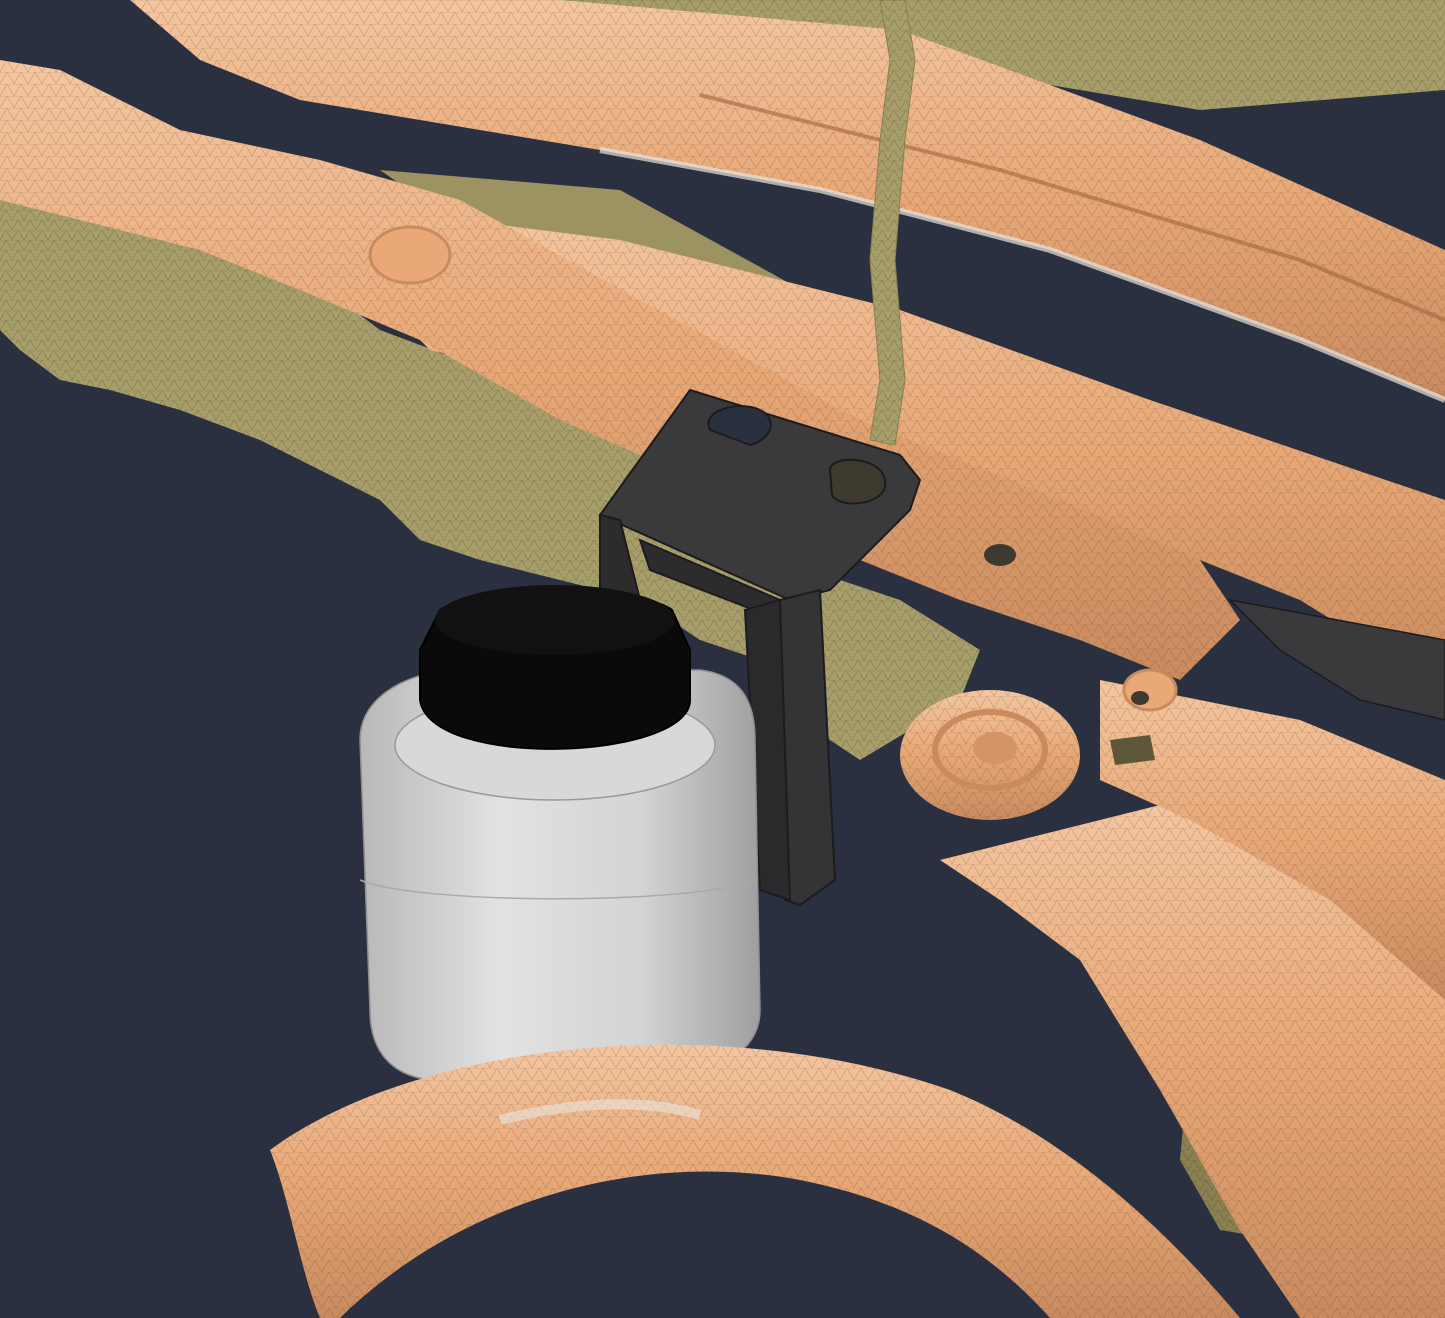 Image resolution: width=1445 pixels, height=1318 pixels. I want to click on rail-hole, so click(1000, 555).